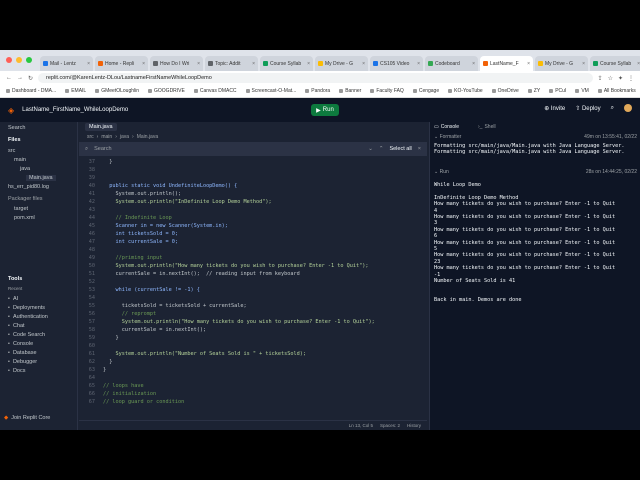 The width and height of the screenshot is (640, 480). I want to click on close-window-icon, so click(9, 60).